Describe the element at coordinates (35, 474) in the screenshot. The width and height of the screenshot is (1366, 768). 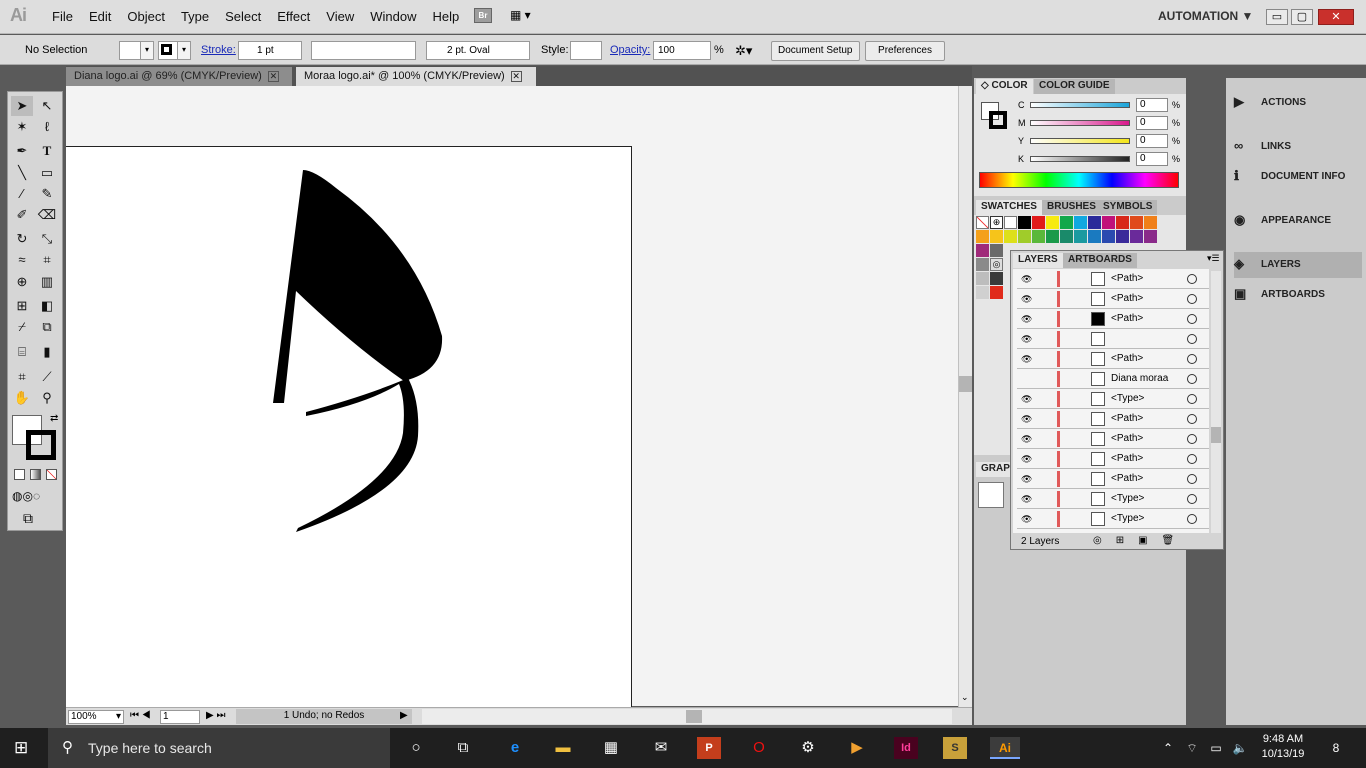
I see `gradient-mode-icon` at that location.